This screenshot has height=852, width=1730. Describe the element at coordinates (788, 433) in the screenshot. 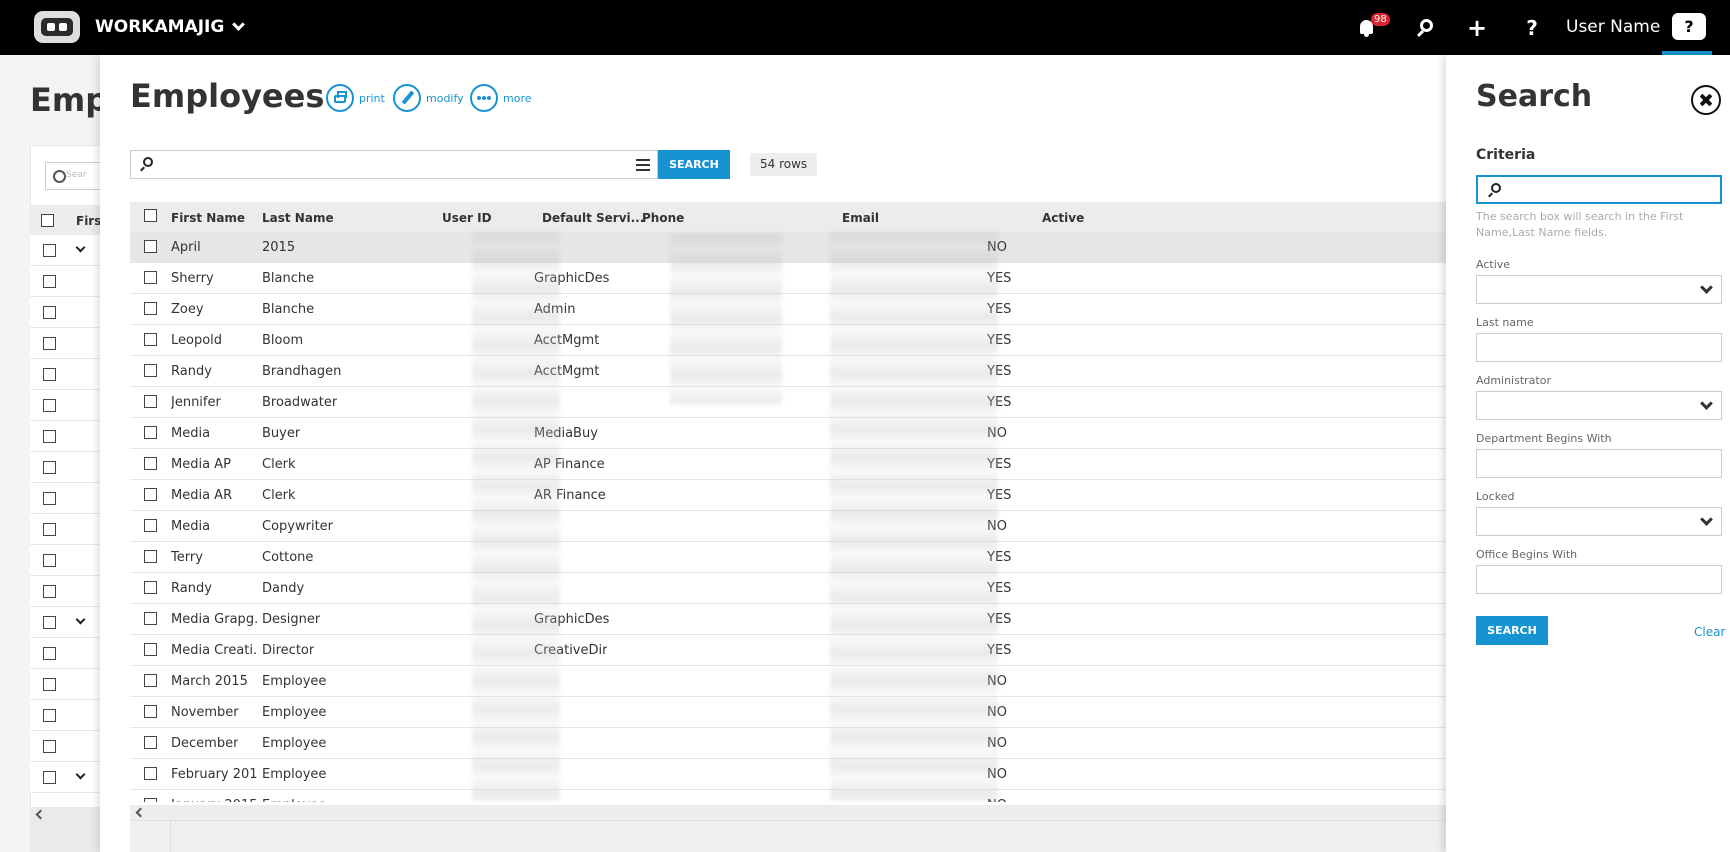

I see `table-row: MediaBuyerMediaBuyNO` at that location.